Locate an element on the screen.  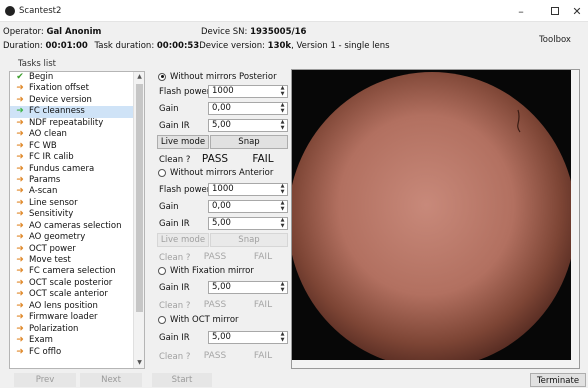
task-item: ✔ Begin is located at coordinates (77, 77).